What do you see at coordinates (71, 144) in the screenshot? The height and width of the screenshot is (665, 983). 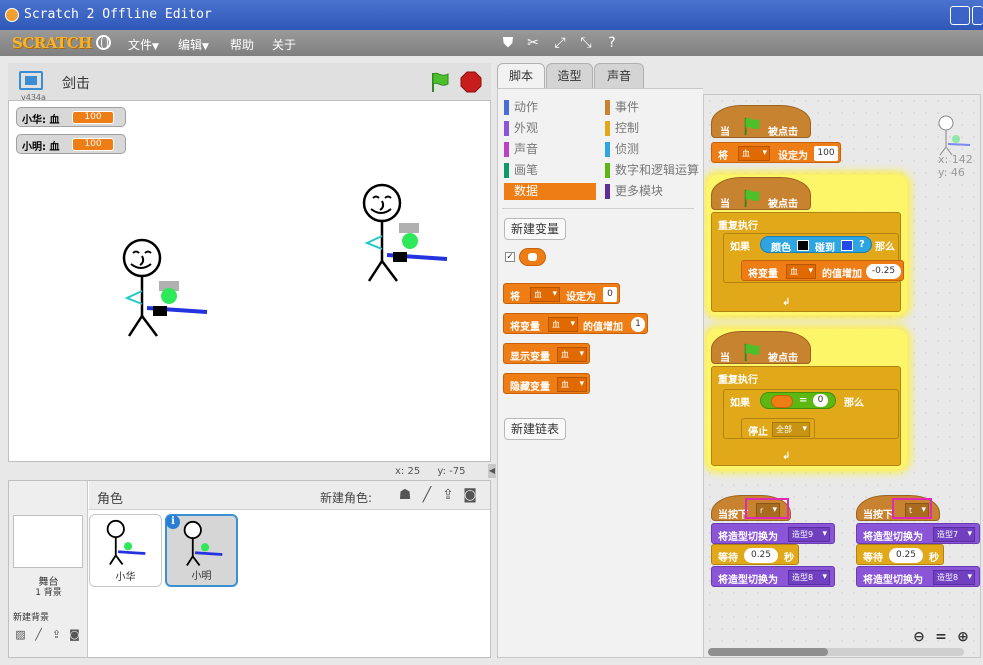 I see `variable-monitor: 小明: 血 100` at bounding box center [71, 144].